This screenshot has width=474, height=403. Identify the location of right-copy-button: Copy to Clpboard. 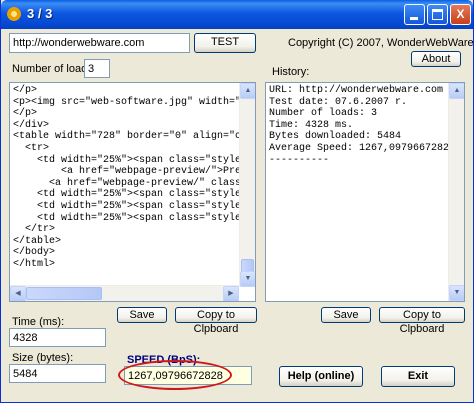
(422, 321).